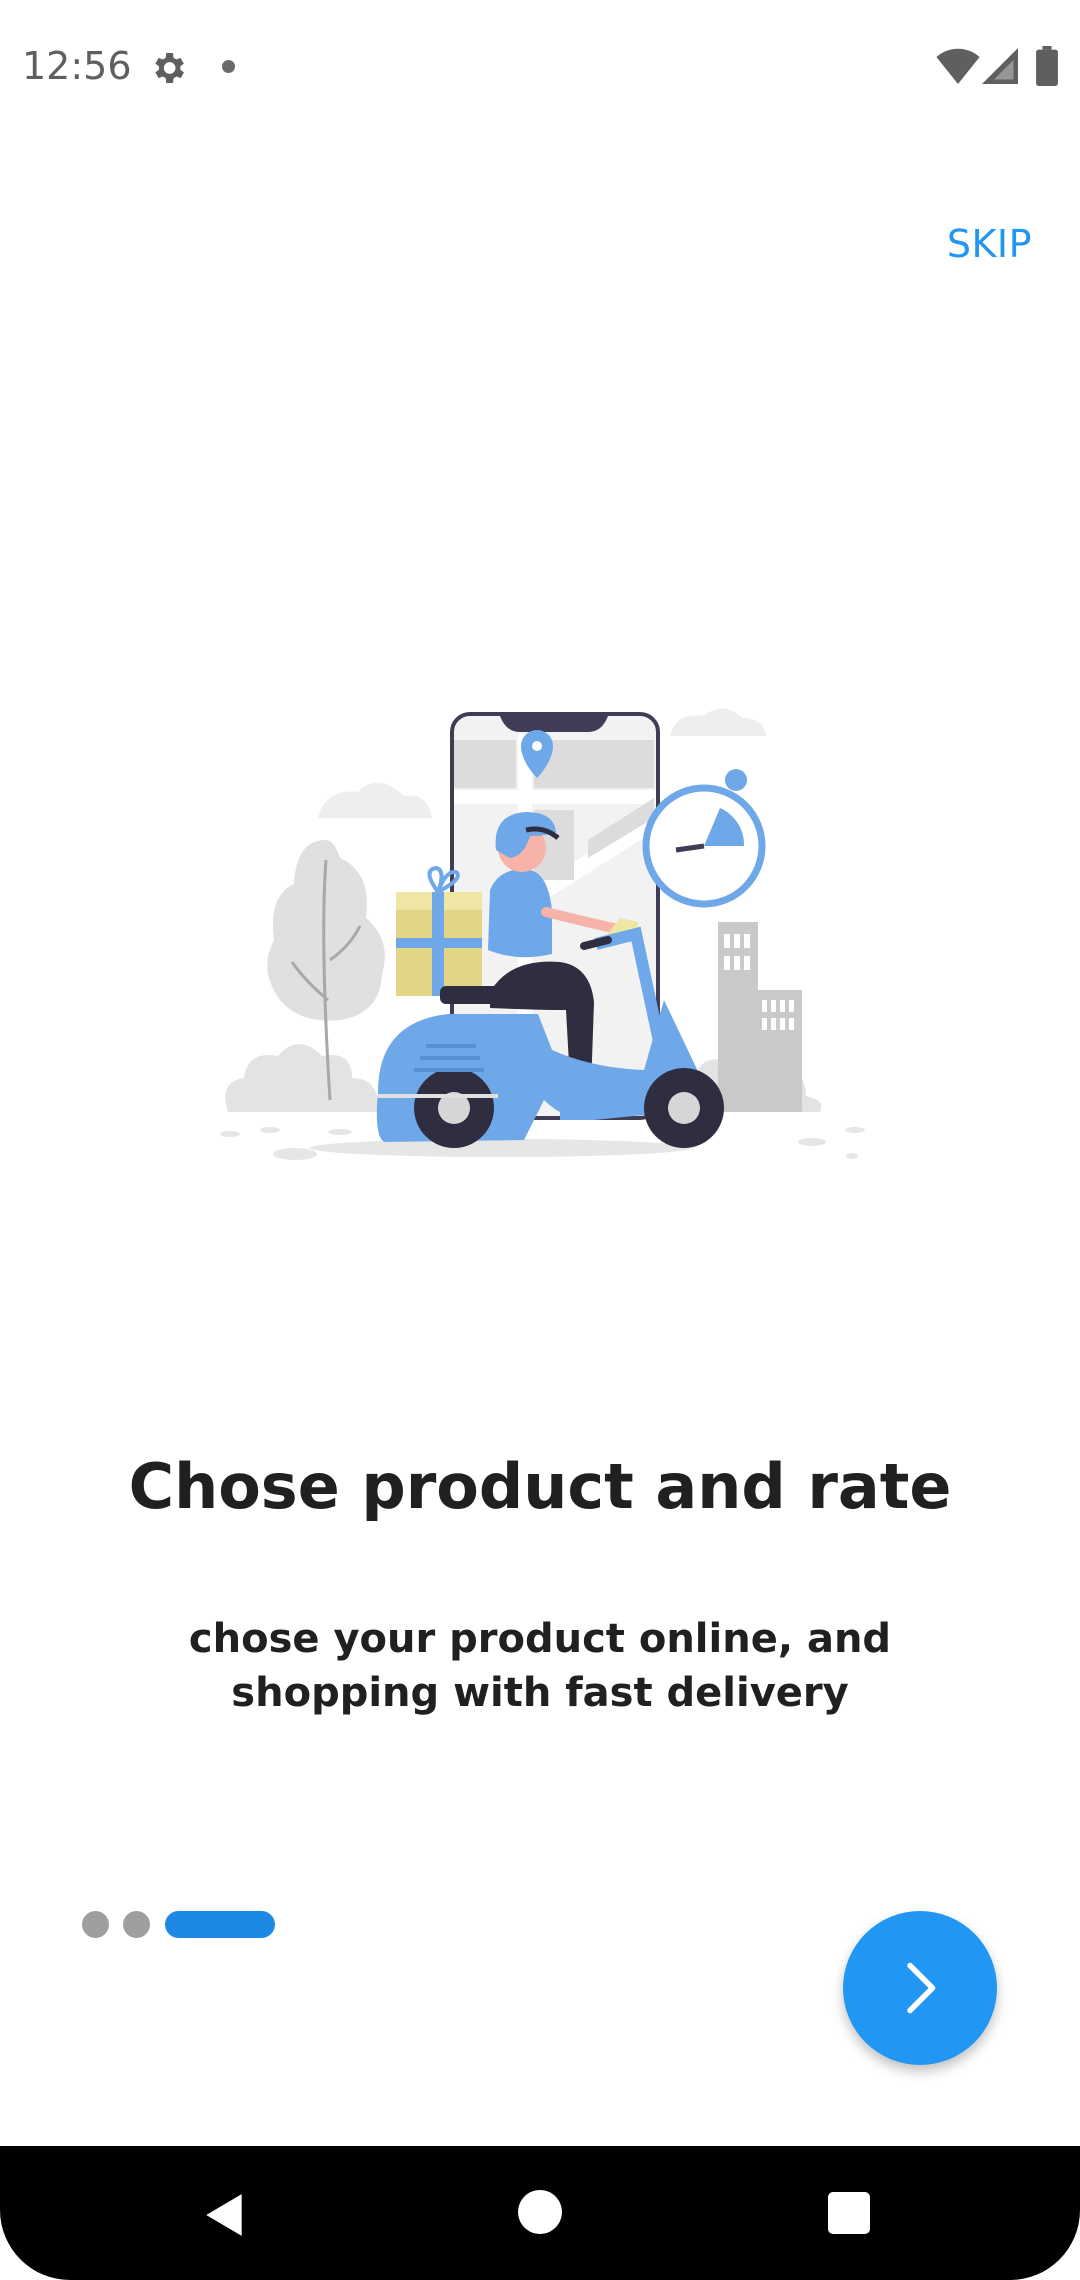 This screenshot has height=2280, width=1080. Describe the element at coordinates (228, 66) in the screenshot. I see `notification-dot-icon` at that location.